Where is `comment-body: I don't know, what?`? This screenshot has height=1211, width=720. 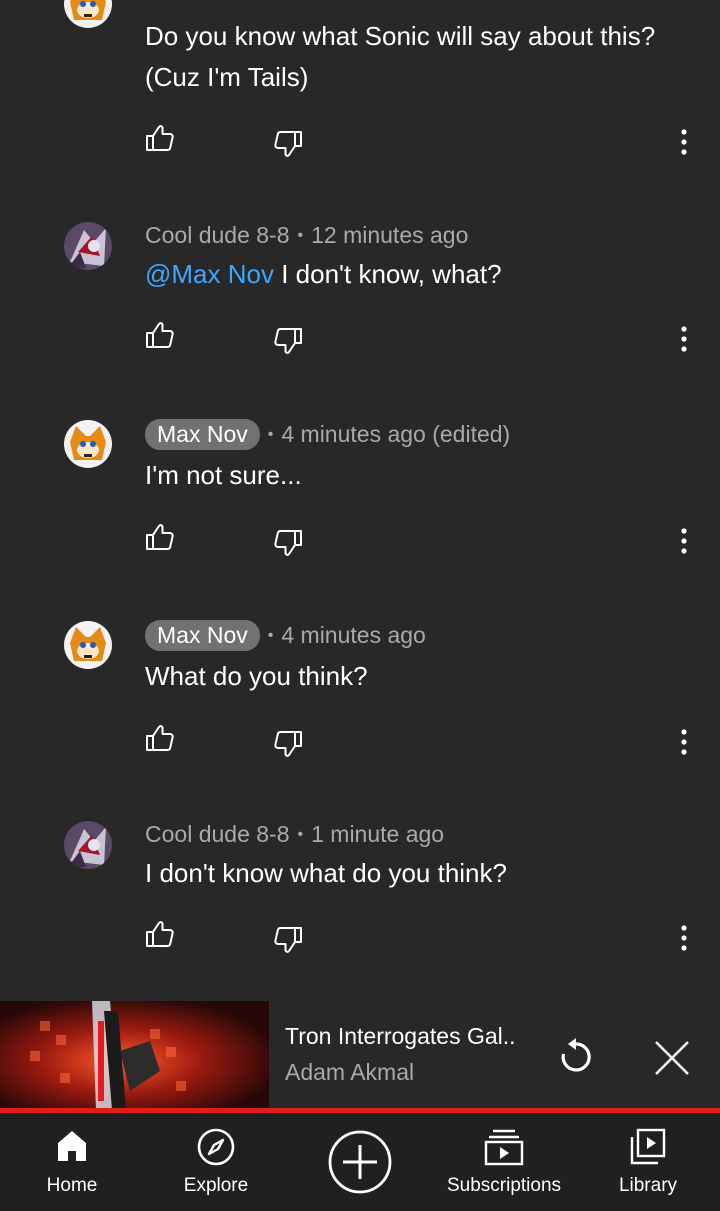
comment-body: I don't know, what? is located at coordinates (391, 274).